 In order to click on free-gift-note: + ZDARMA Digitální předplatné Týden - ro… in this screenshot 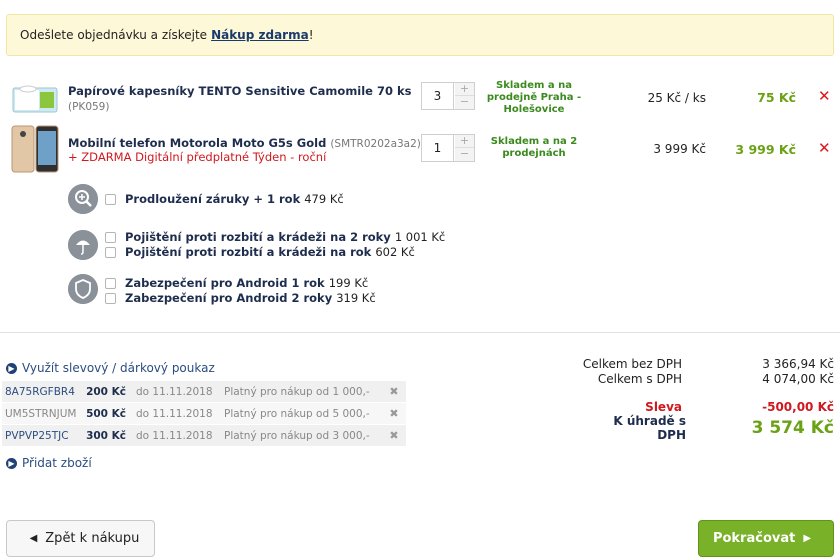, I will do `click(197, 157)`.